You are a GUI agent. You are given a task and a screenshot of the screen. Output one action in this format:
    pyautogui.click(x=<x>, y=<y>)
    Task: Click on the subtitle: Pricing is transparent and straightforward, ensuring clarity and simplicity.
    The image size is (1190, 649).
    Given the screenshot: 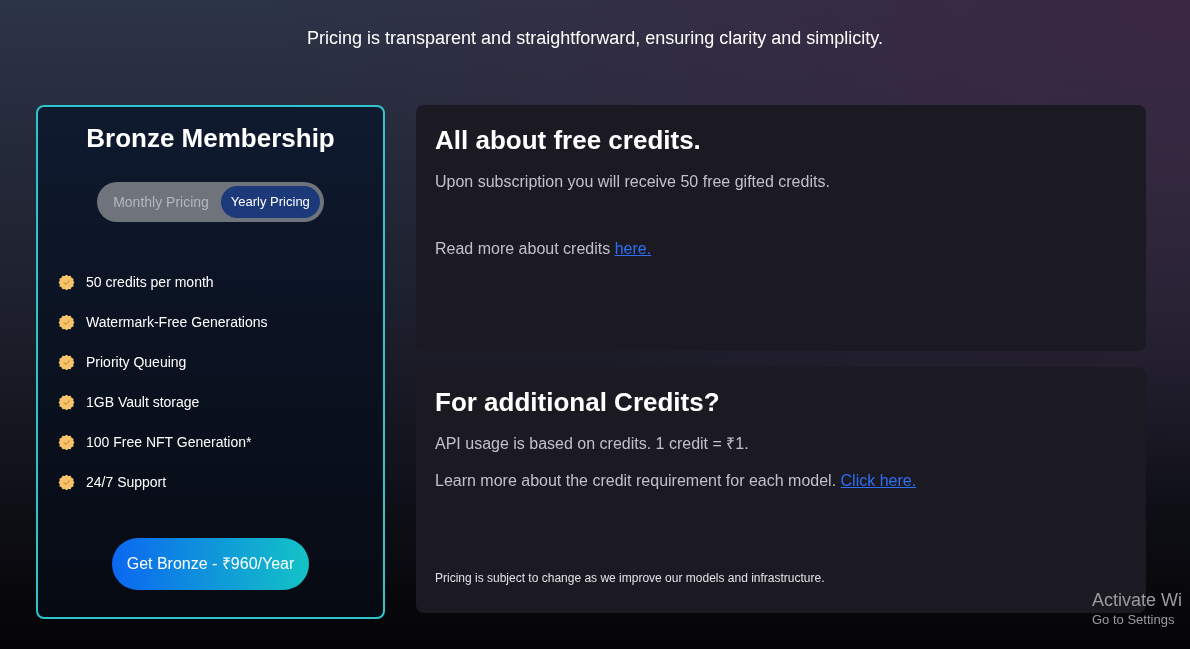 What is the action you would take?
    pyautogui.click(x=595, y=38)
    